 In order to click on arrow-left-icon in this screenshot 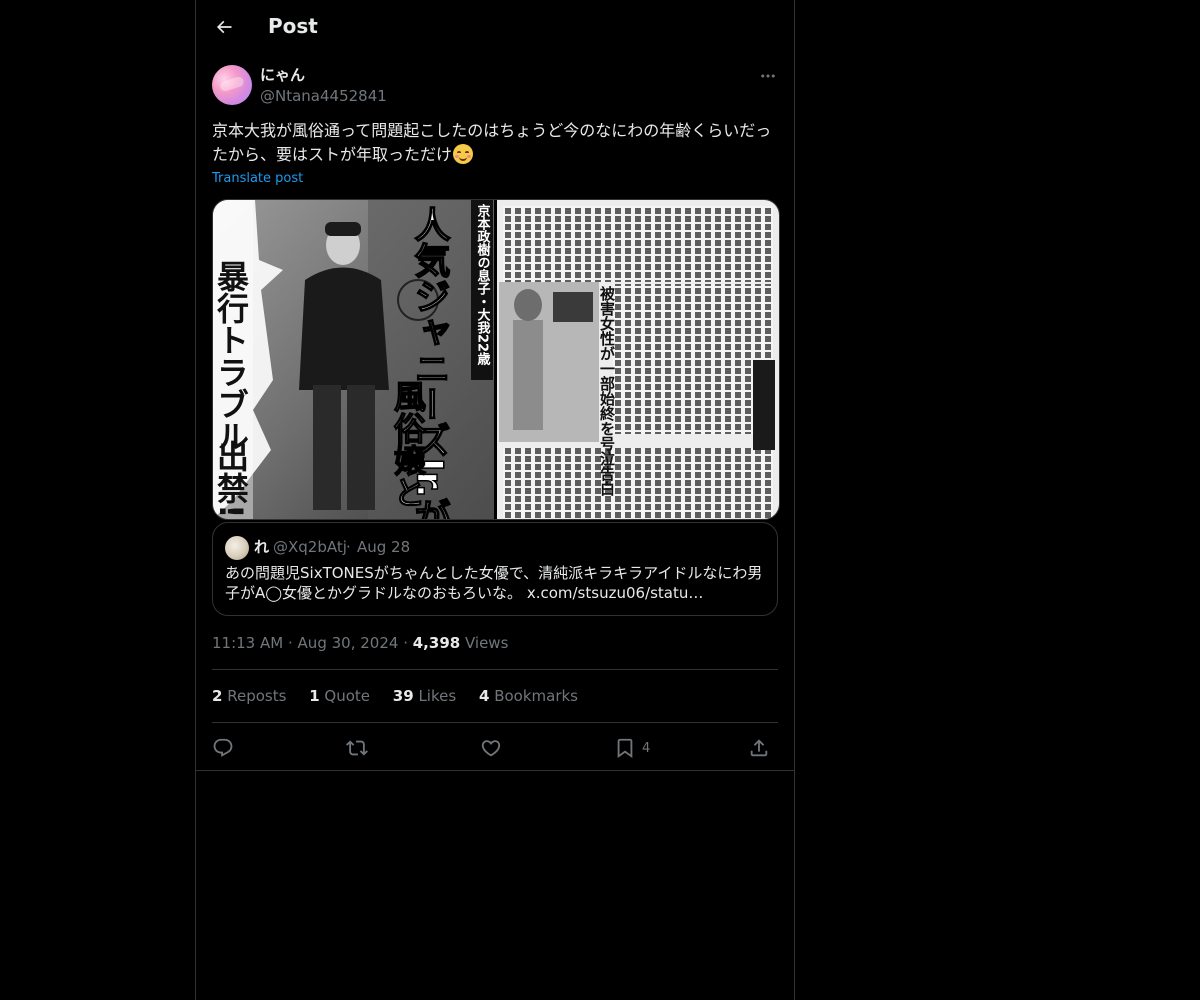, I will do `click(224, 27)`.